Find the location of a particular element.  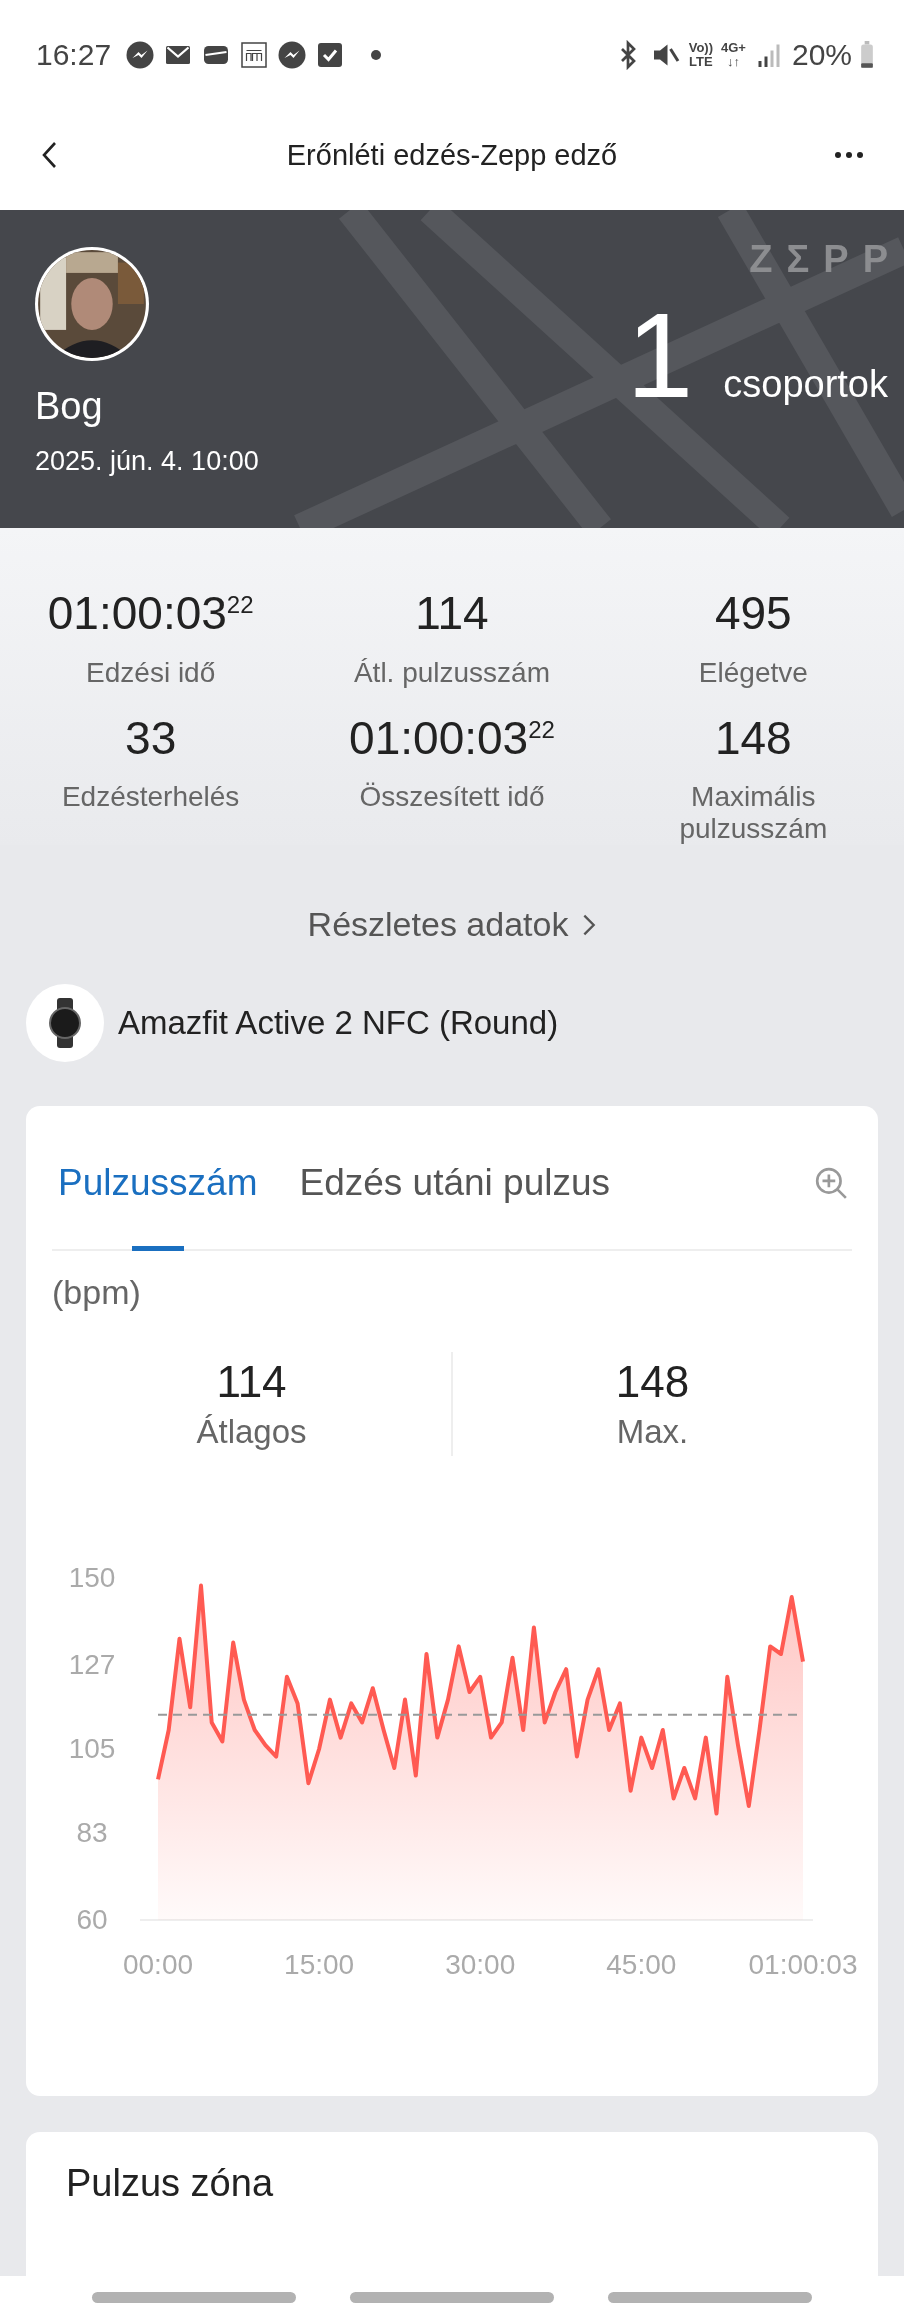

network-label: Vo)) LTE is located at coordinates (700, 55).